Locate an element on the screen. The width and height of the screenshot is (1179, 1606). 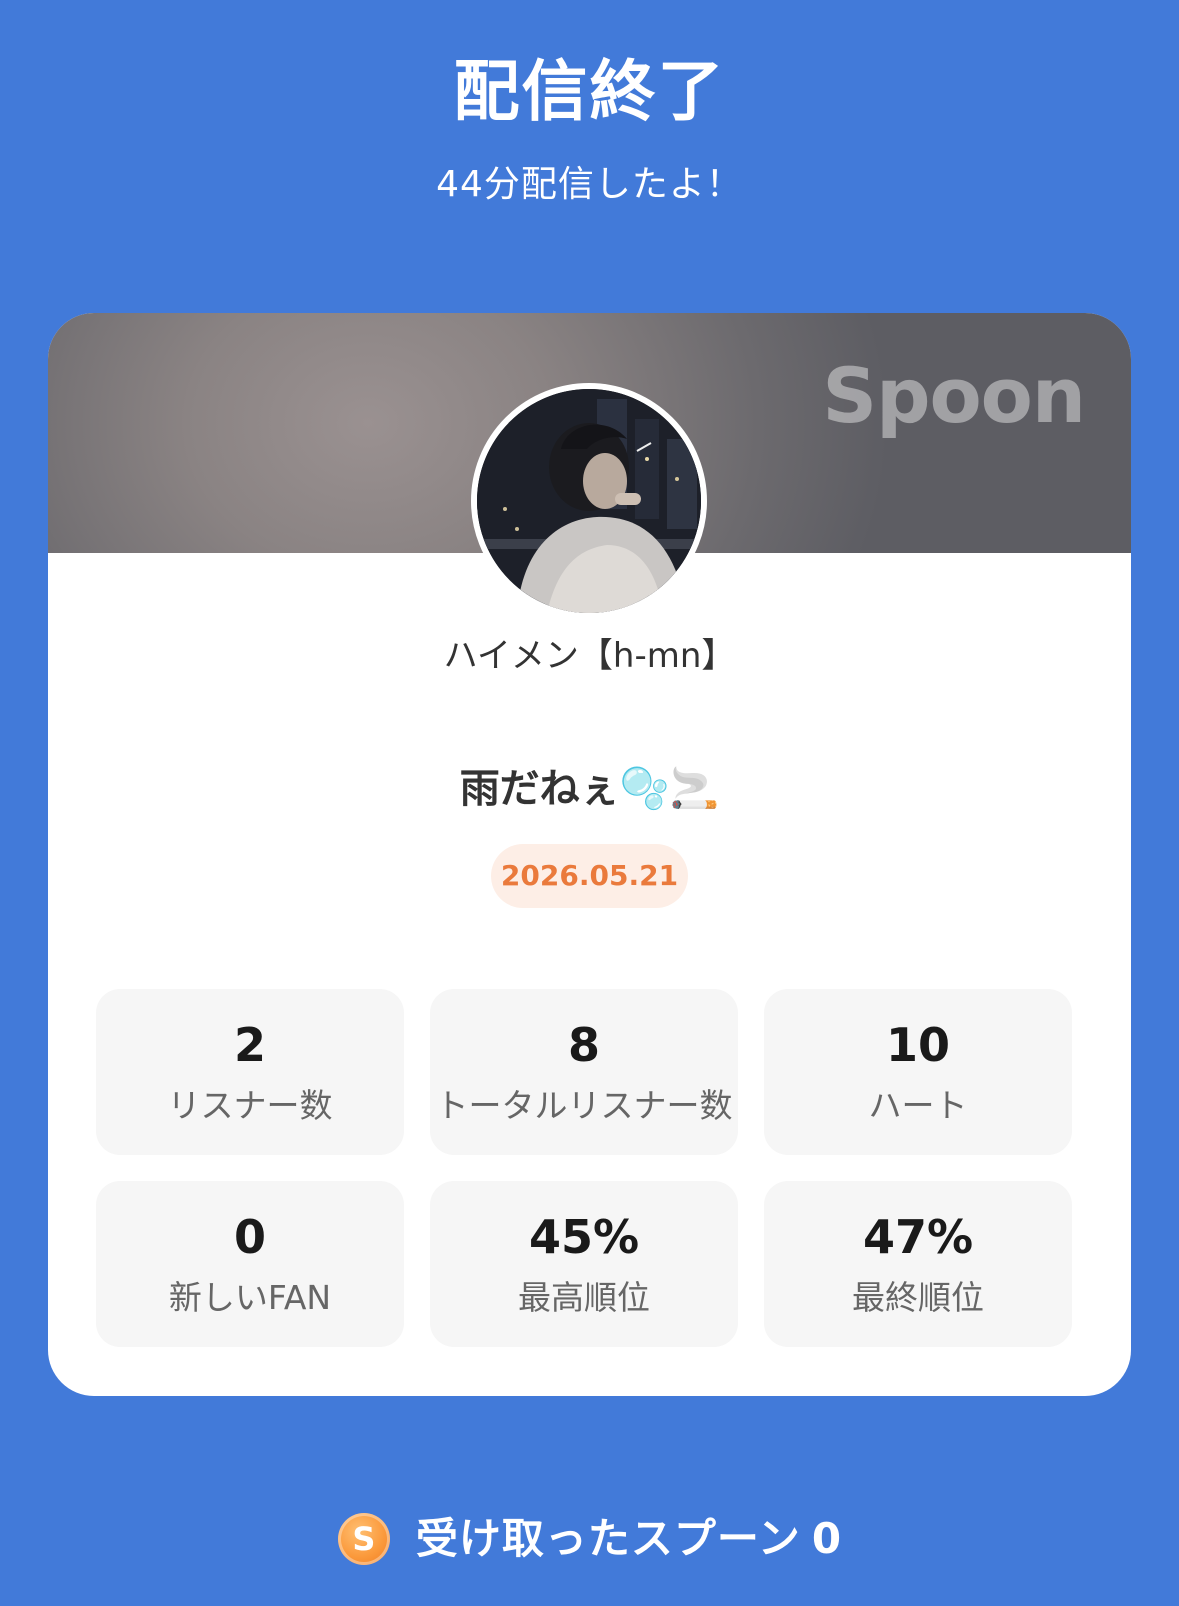
stat-value: 45% is located at coordinates (584, 1237).